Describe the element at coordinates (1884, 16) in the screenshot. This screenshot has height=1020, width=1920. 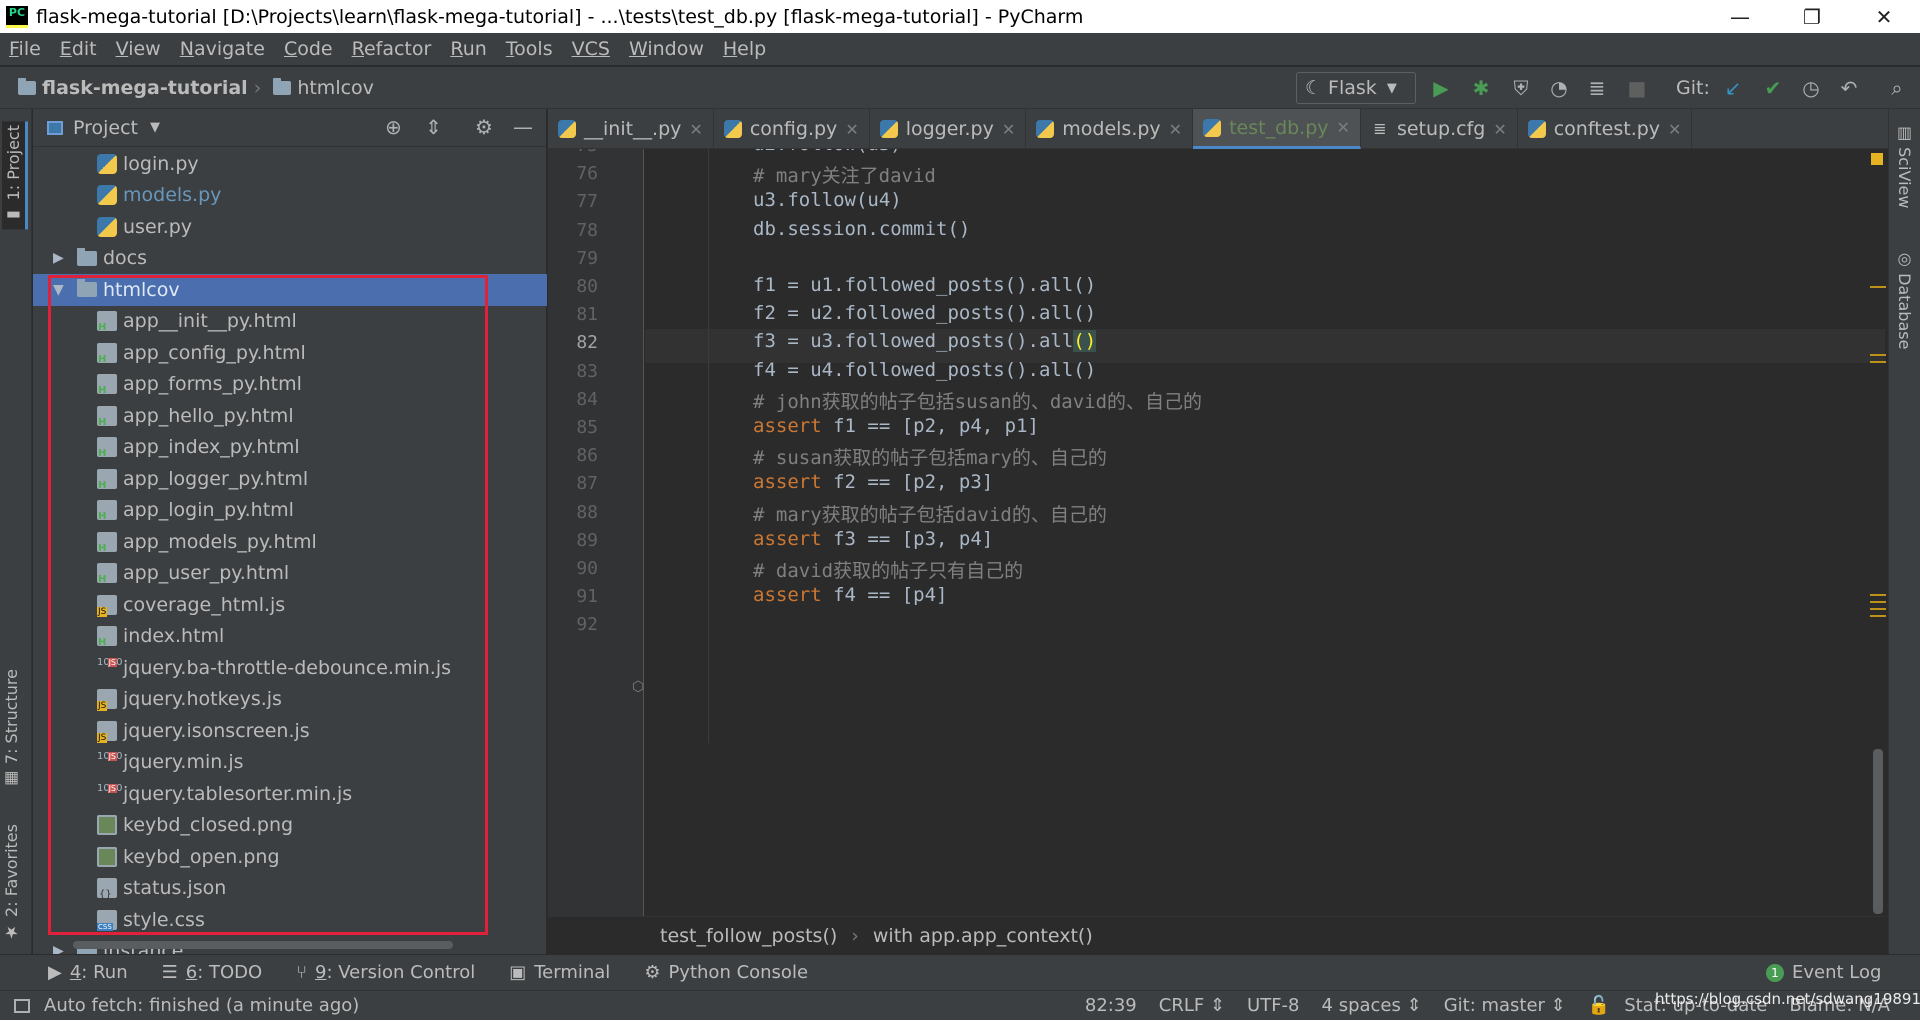
I see `close-window-button: ✕` at that location.